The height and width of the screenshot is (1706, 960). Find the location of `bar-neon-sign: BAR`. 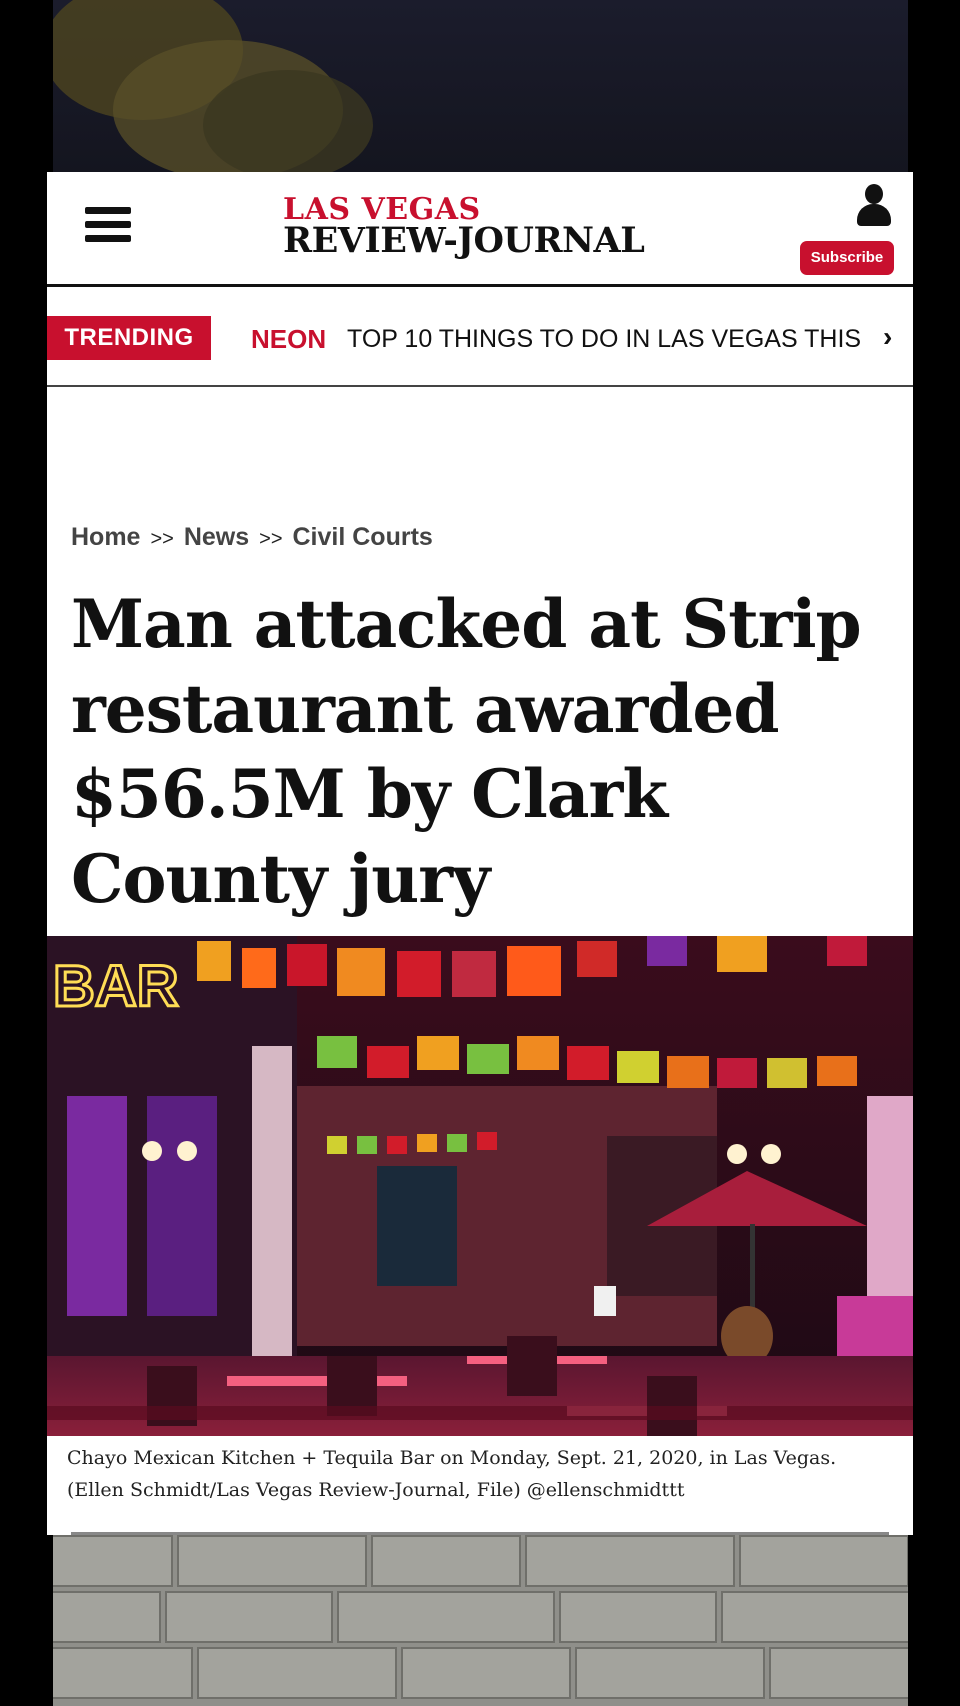

bar-neon-sign: BAR is located at coordinates (116, 986).